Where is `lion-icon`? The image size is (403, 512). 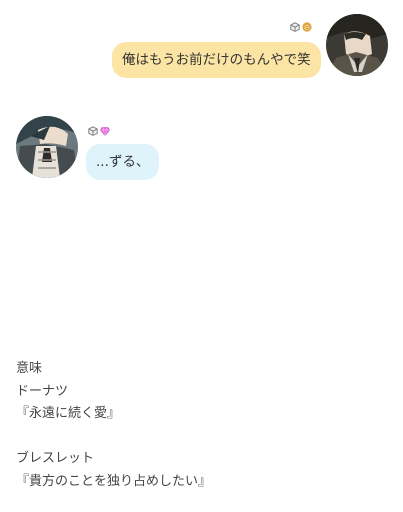 lion-icon is located at coordinates (307, 27).